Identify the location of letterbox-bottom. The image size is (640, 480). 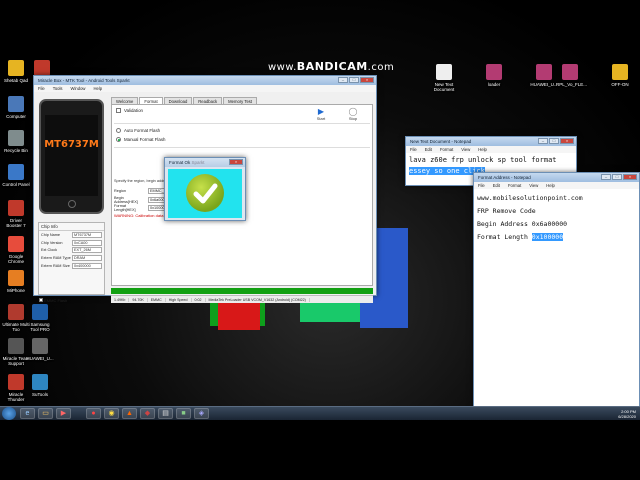
(320, 450).